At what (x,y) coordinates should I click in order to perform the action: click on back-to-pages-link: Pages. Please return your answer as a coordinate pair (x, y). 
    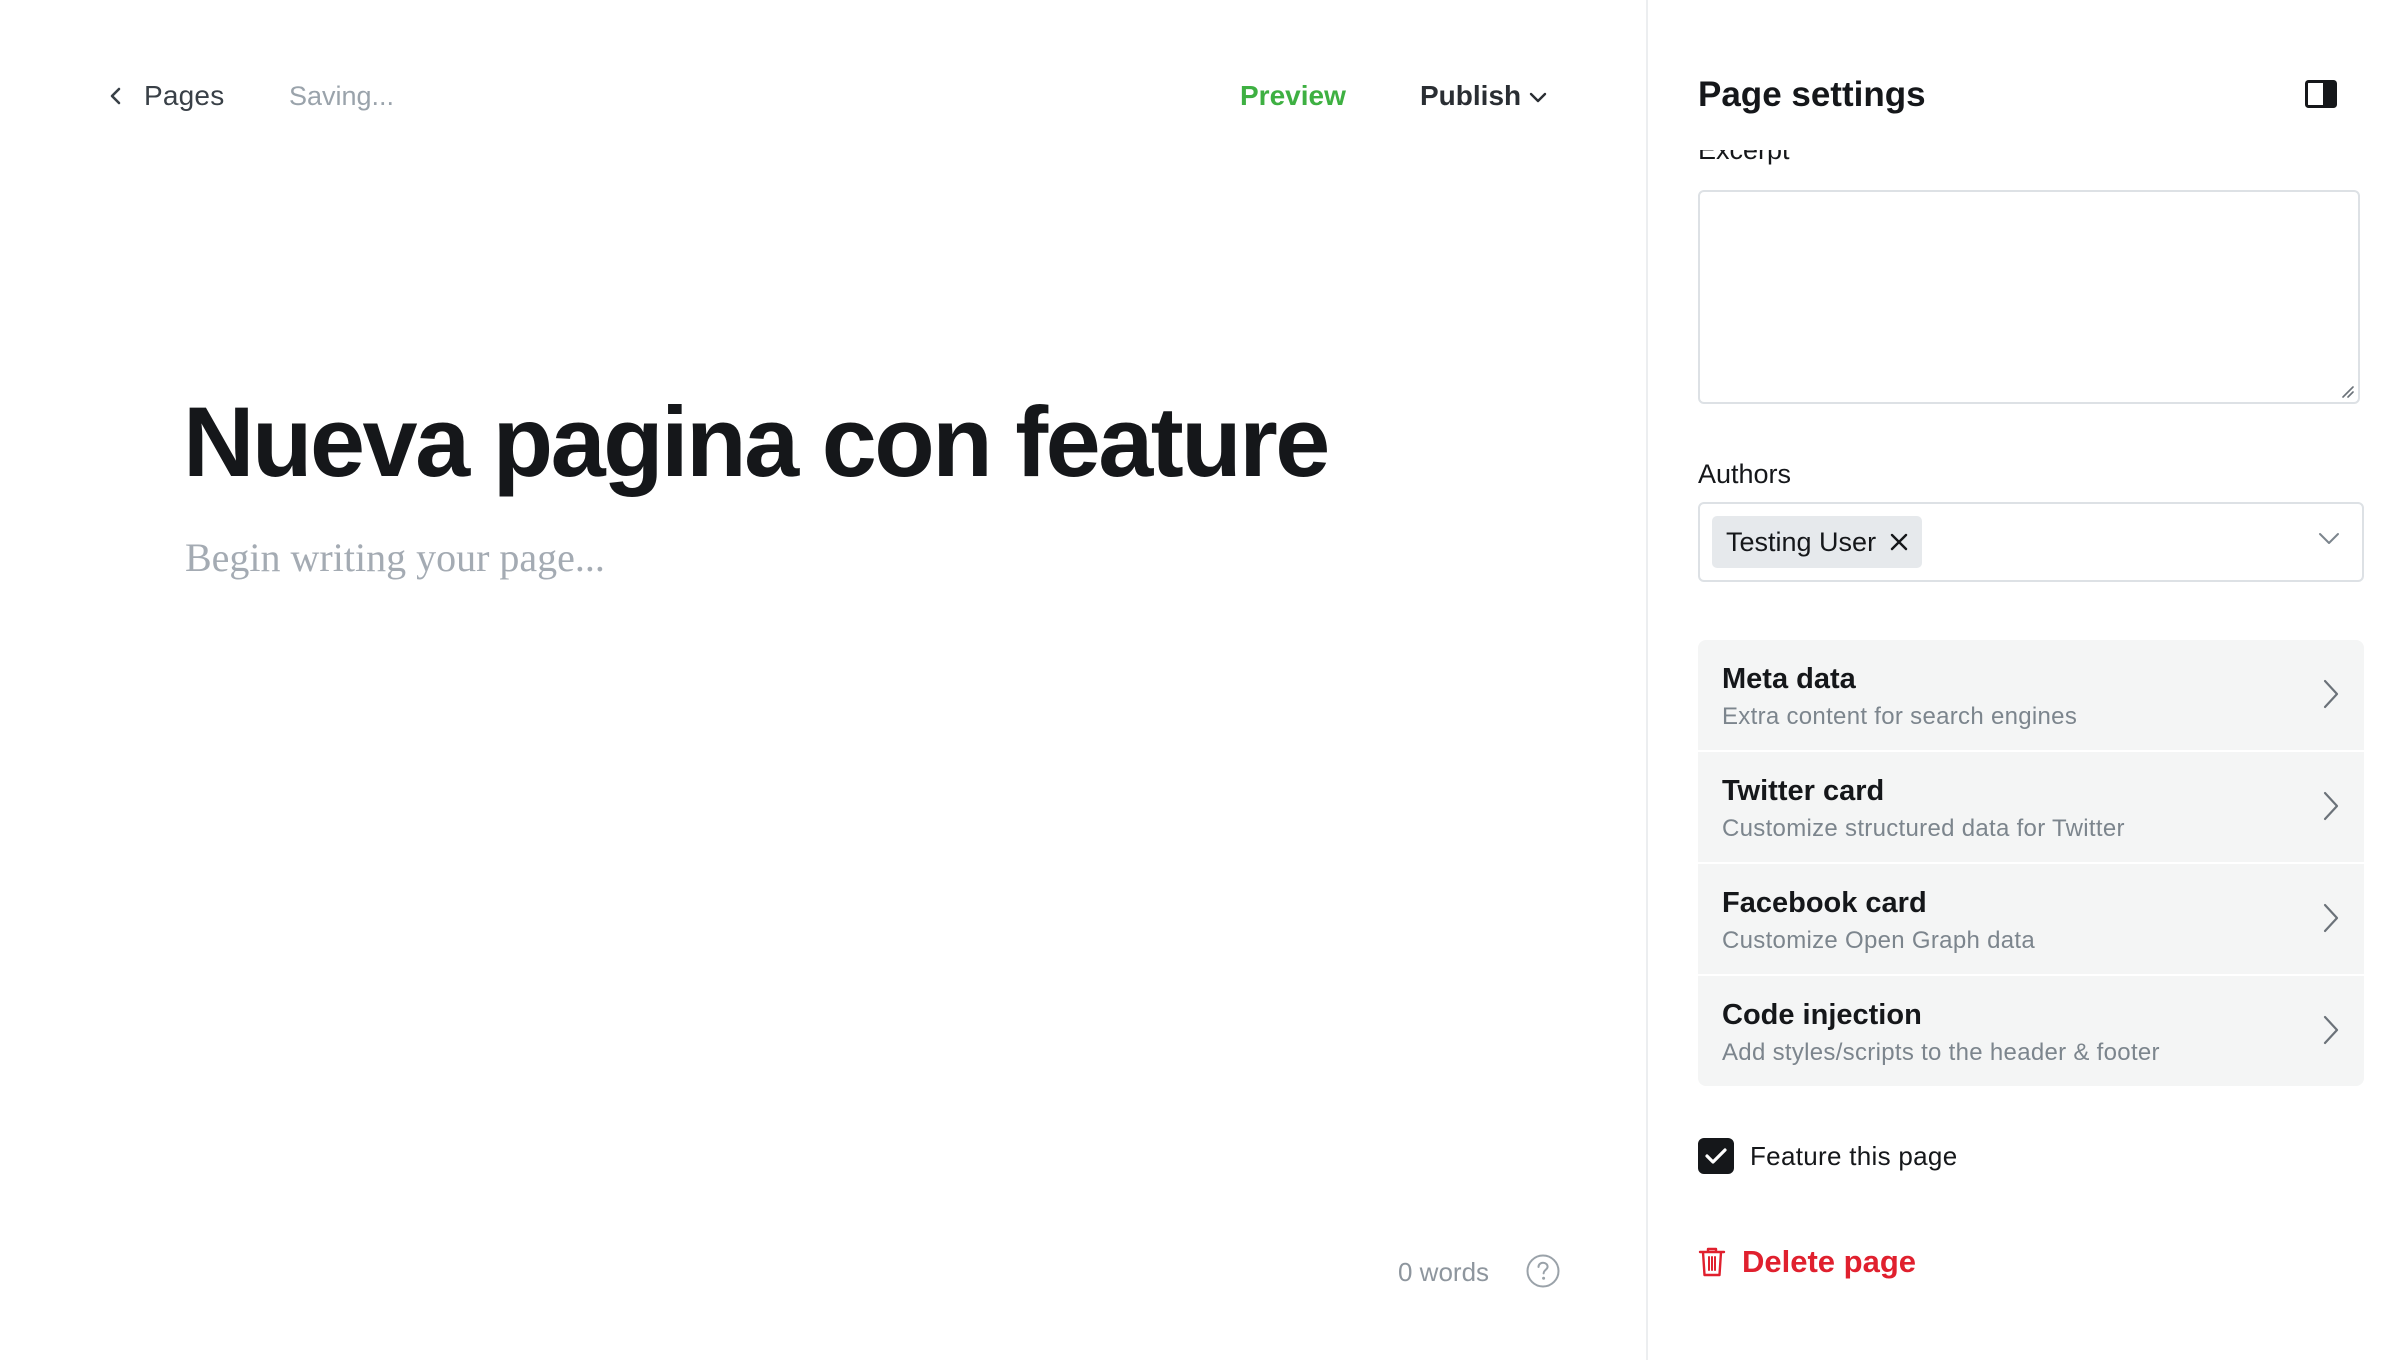
    Looking at the image, I should click on (166, 96).